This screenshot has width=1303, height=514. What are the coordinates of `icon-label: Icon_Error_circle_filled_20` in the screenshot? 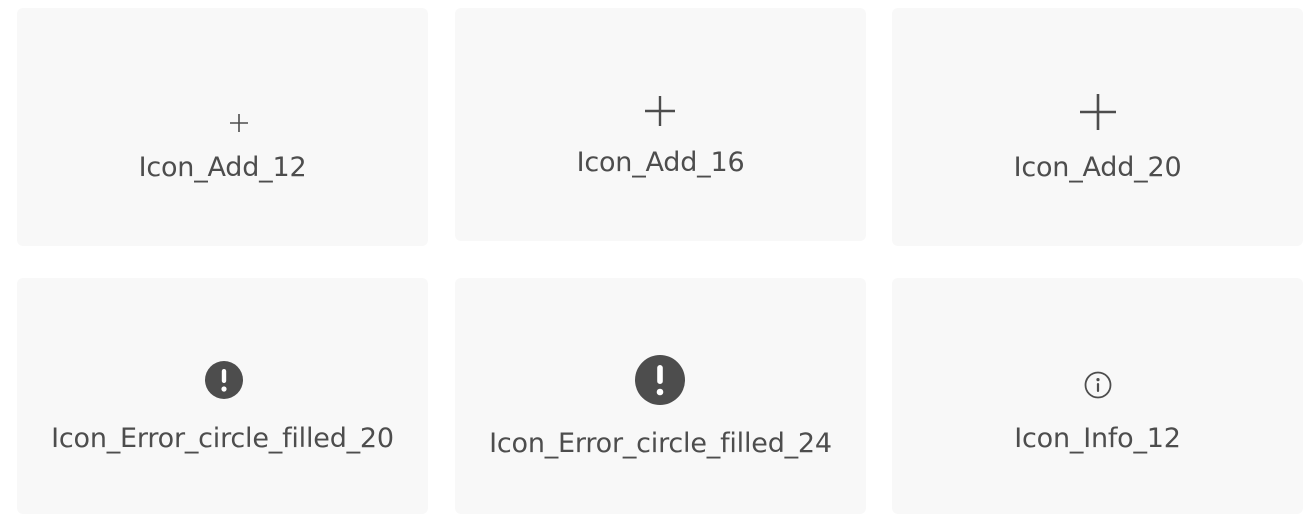 It's located at (222, 438).